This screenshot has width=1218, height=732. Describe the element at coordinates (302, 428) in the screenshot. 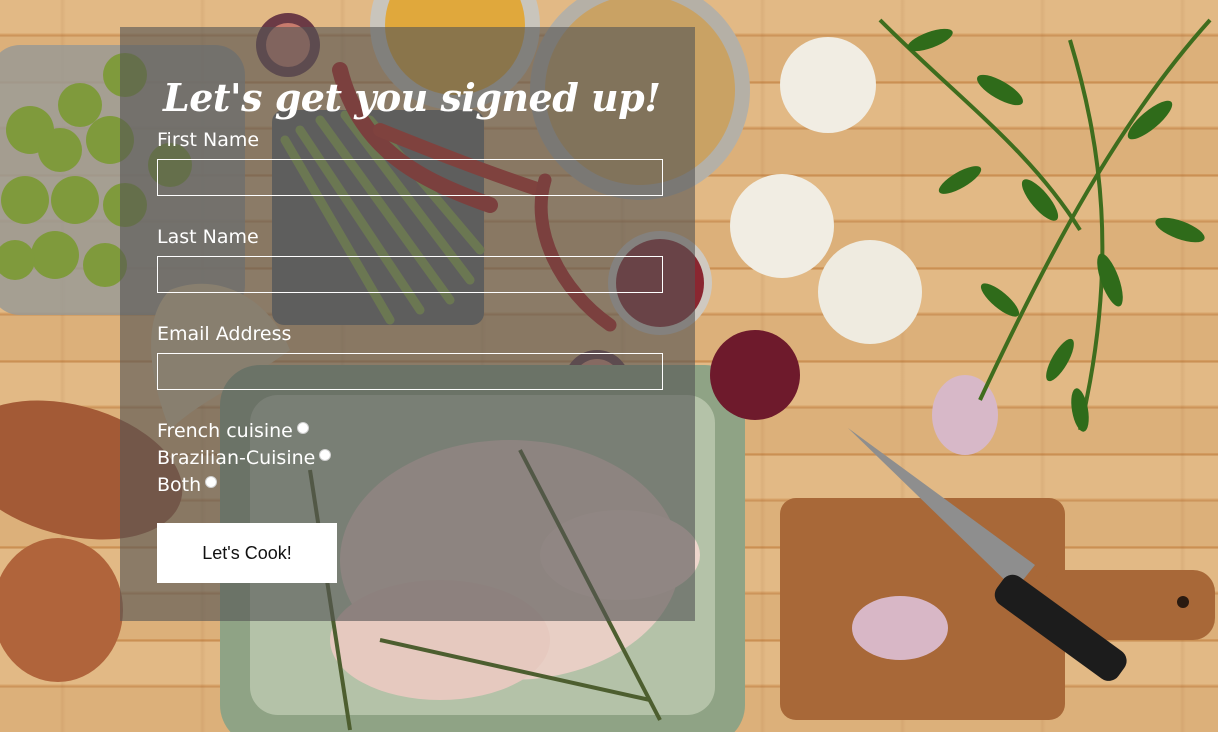

I see `radio-french-cuisine` at that location.